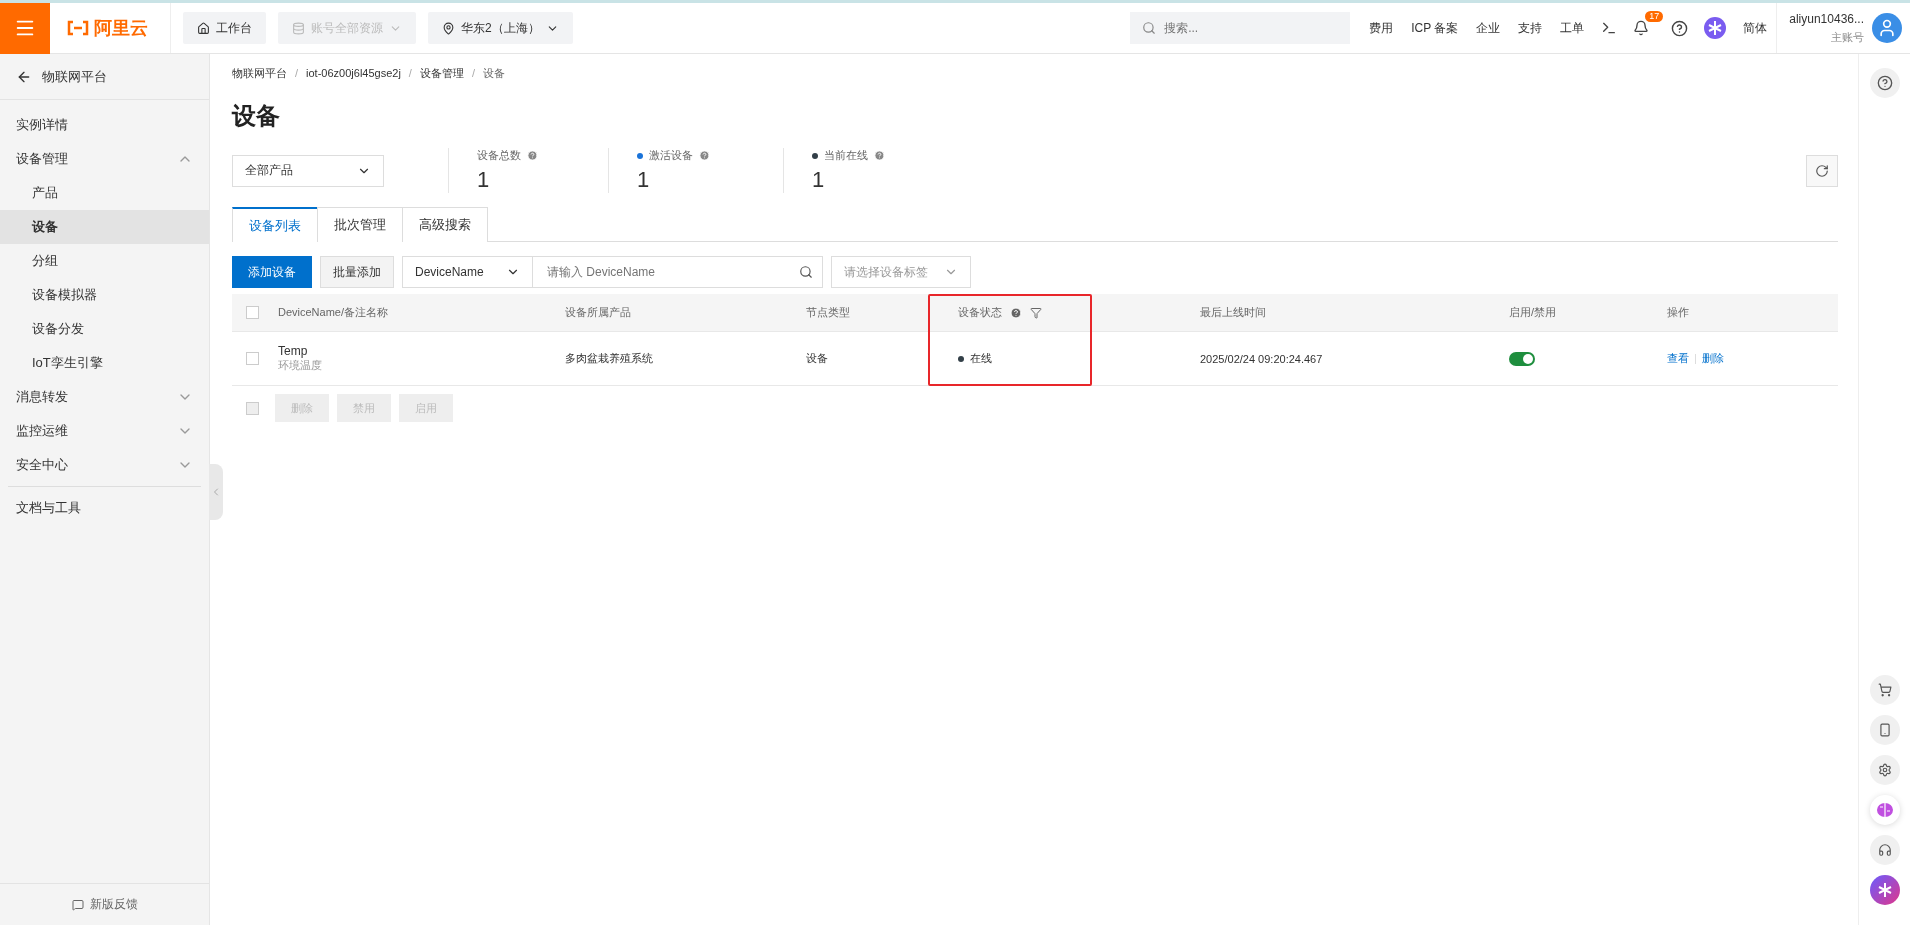 This screenshot has height=925, width=1910. Describe the element at coordinates (1435, 28) in the screenshot. I see `nav-link: ICP 备案` at that location.